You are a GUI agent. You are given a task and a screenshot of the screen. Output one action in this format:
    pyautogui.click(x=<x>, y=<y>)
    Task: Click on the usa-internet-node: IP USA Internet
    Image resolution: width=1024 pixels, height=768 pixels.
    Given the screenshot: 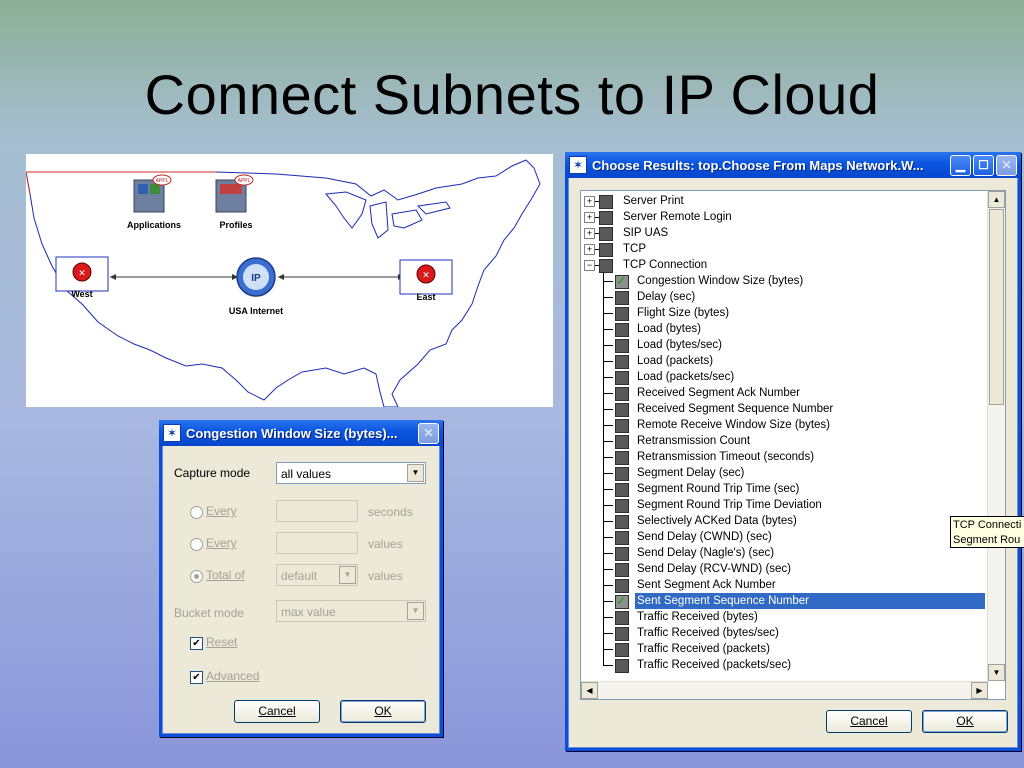 What is the action you would take?
    pyautogui.click(x=256, y=286)
    